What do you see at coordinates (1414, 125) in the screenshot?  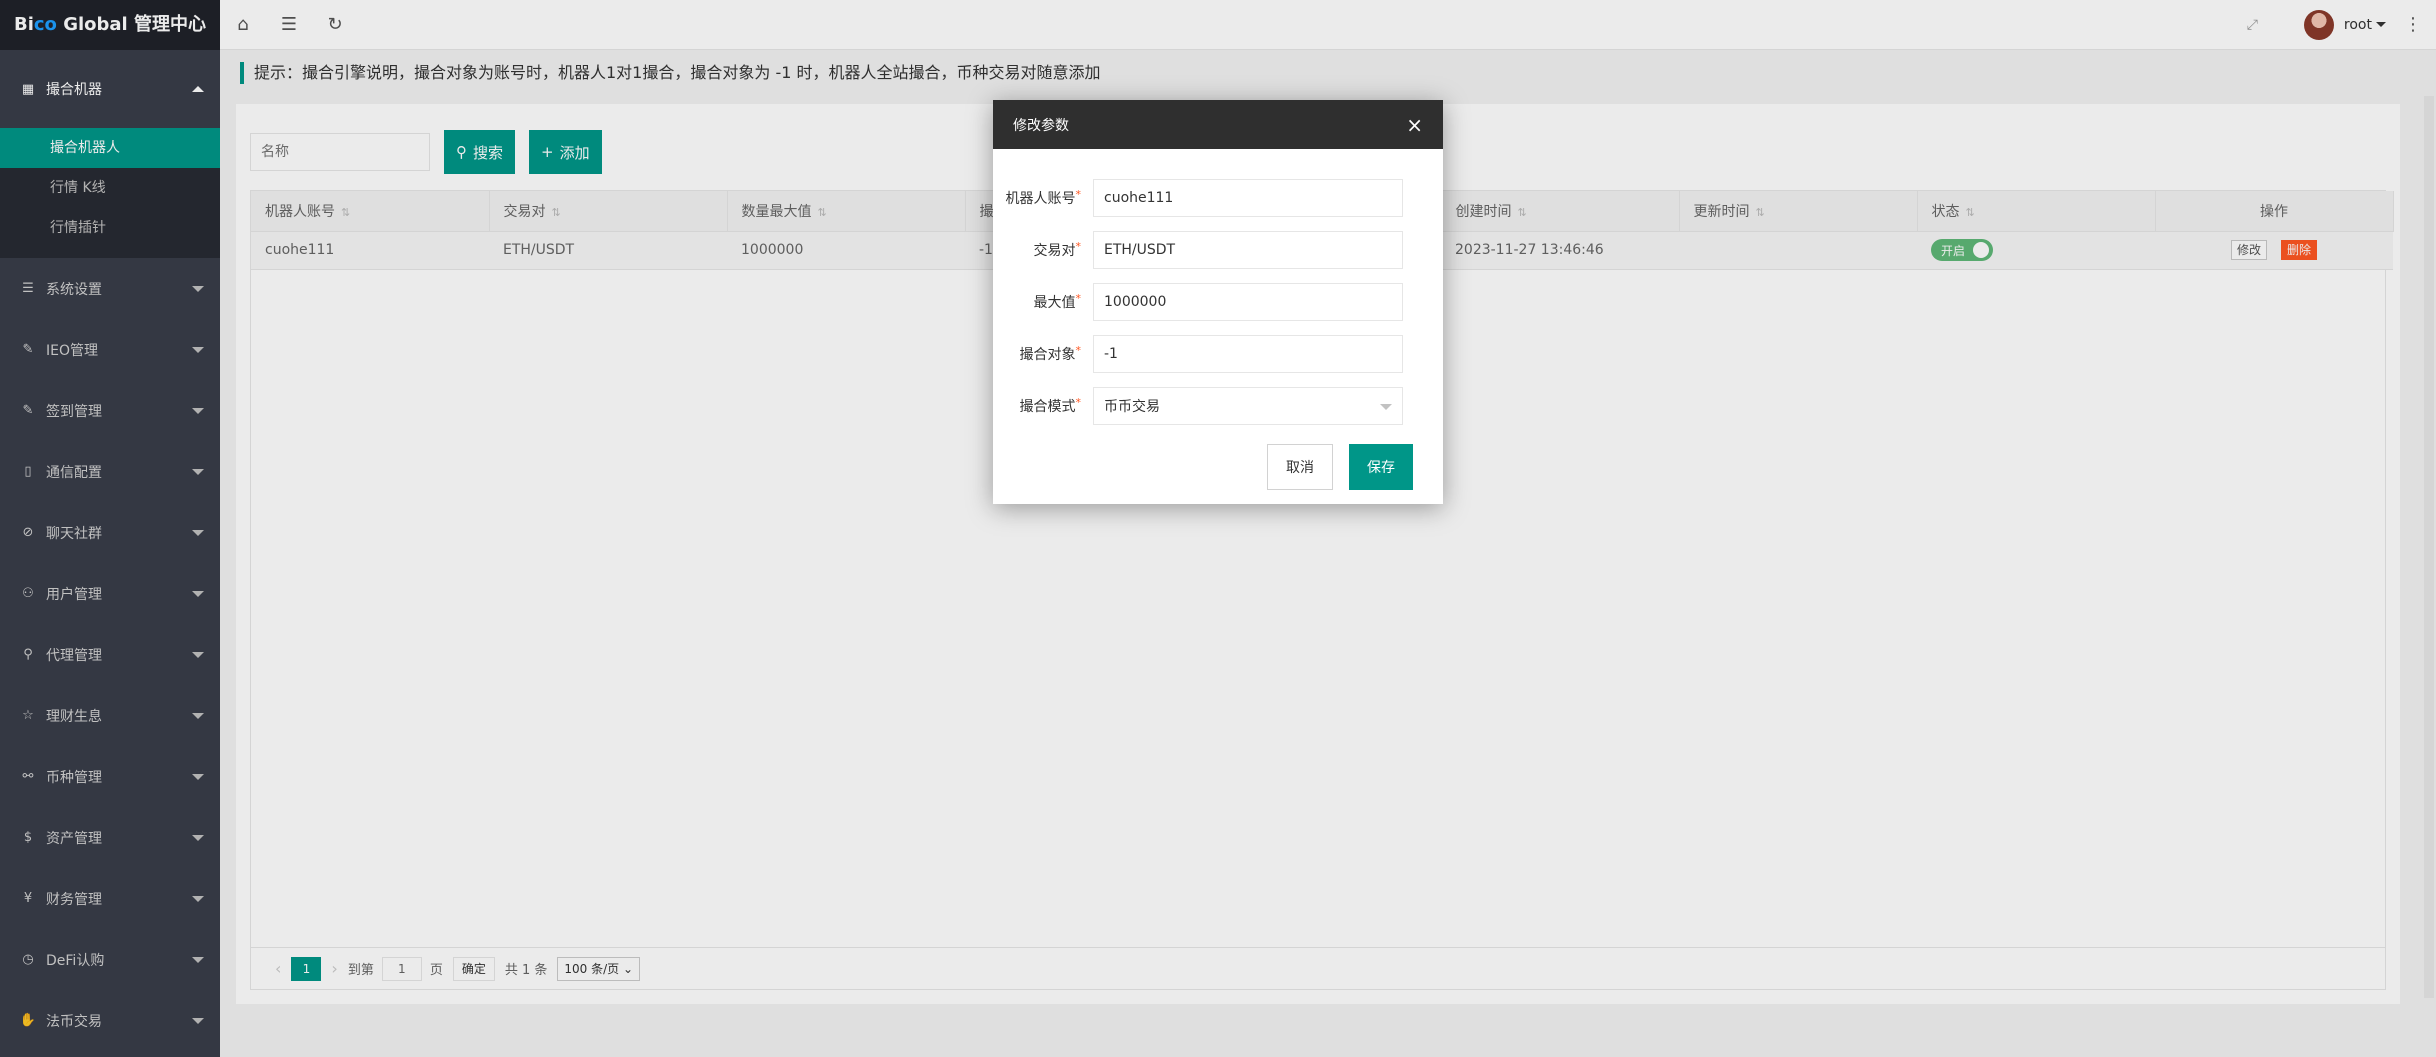 I see `close-icon: ×` at bounding box center [1414, 125].